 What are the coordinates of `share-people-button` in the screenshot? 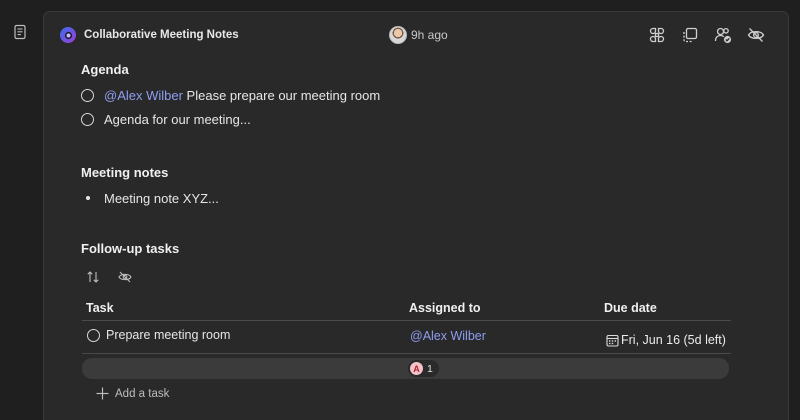 It's located at (723, 35).